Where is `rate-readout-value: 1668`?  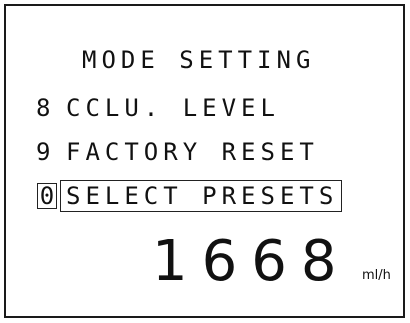
rate-readout-value: 1668 is located at coordinates (251, 261).